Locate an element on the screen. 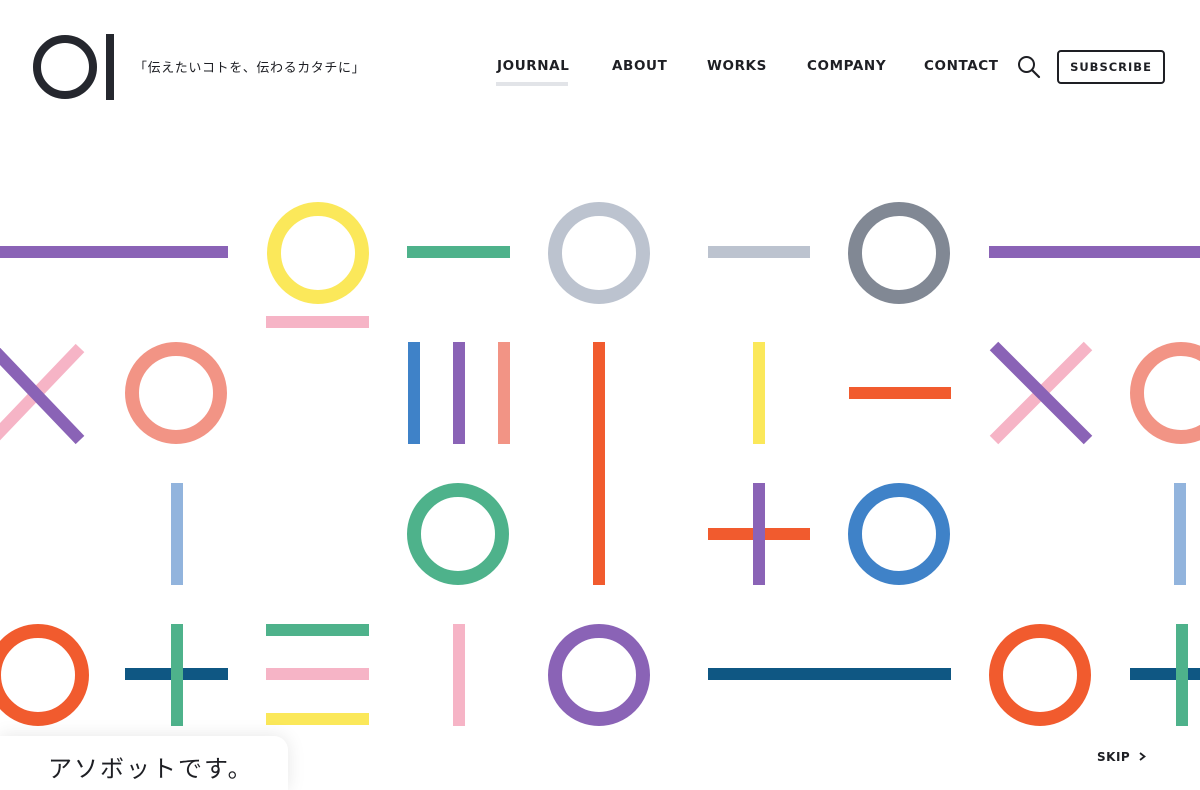  circle-orange-left is located at coordinates (44, 675).